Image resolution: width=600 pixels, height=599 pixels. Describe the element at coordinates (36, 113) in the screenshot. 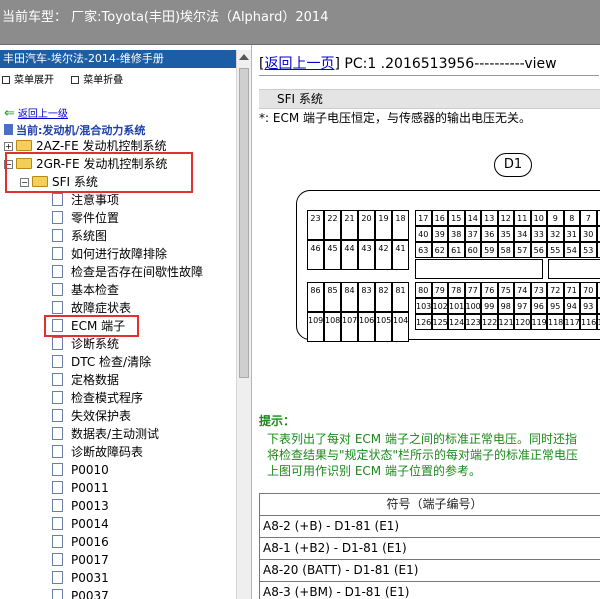

I see `back-to-parent-link: ⇐ 返回上一级` at that location.